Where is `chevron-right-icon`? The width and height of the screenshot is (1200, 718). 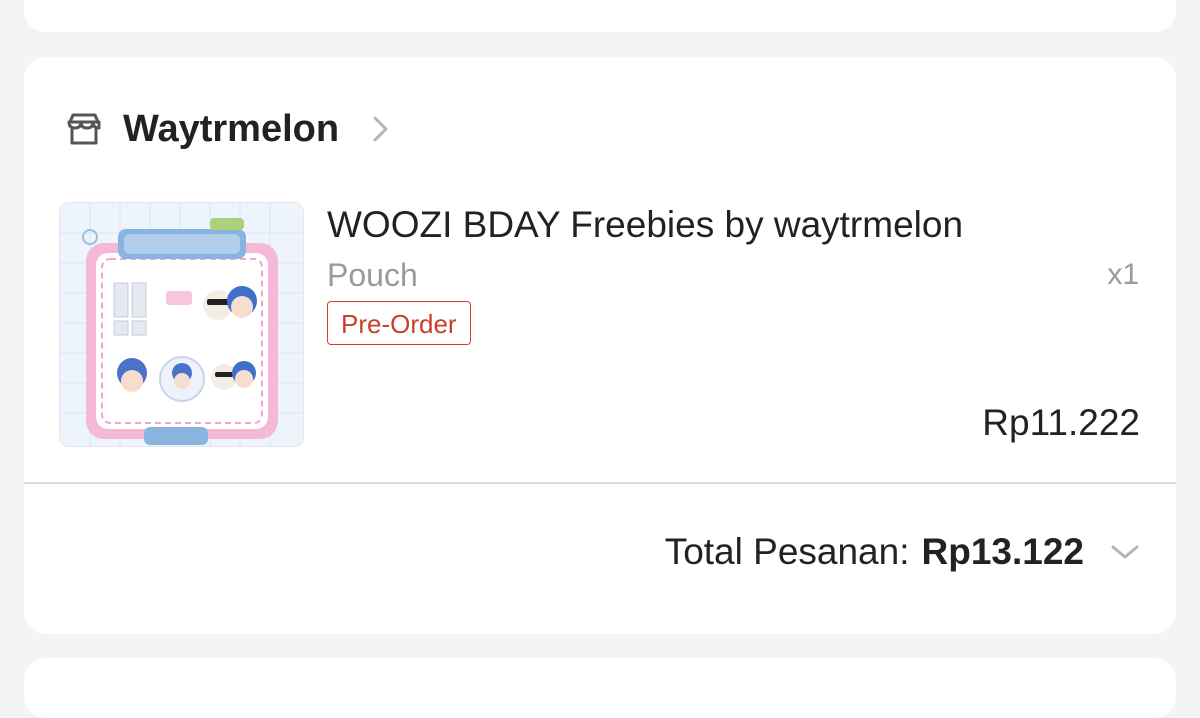
chevron-right-icon is located at coordinates (381, 129).